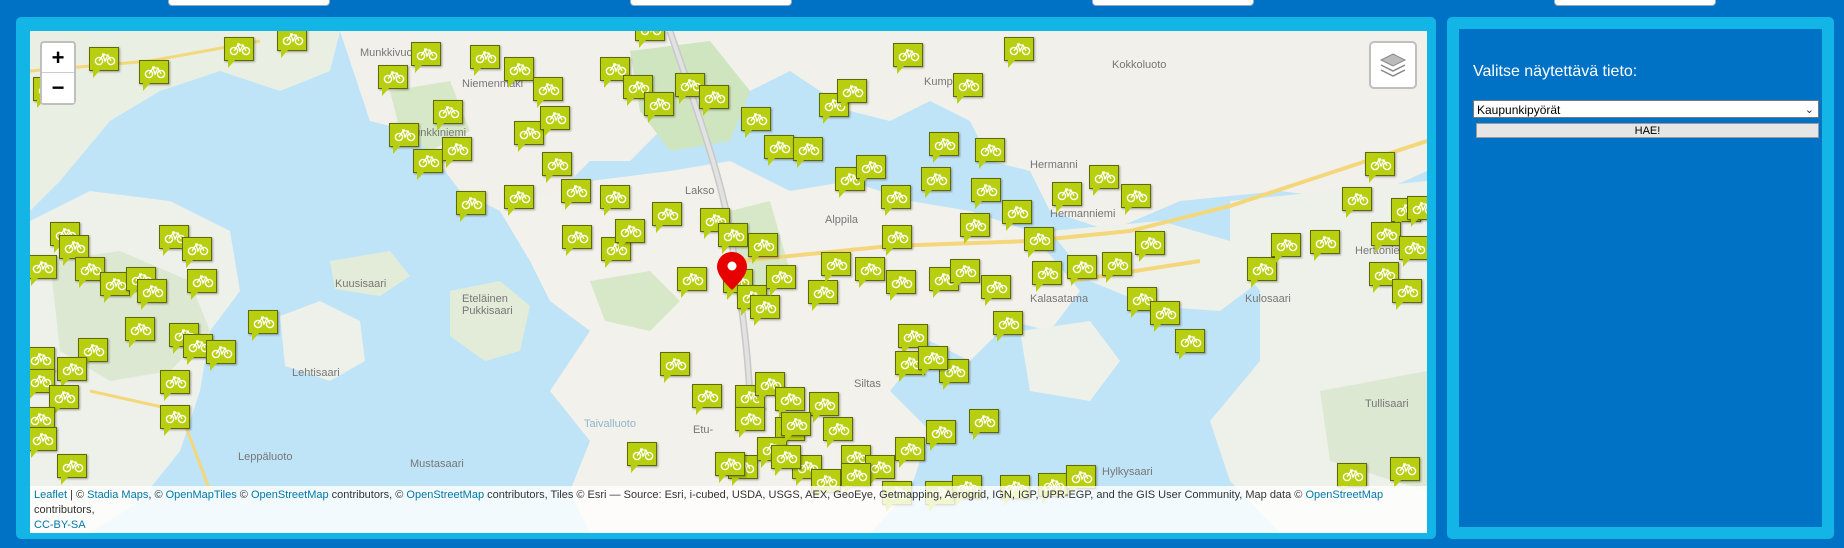 The image size is (1844, 548). I want to click on submit-button: HAE!, so click(1647, 130).